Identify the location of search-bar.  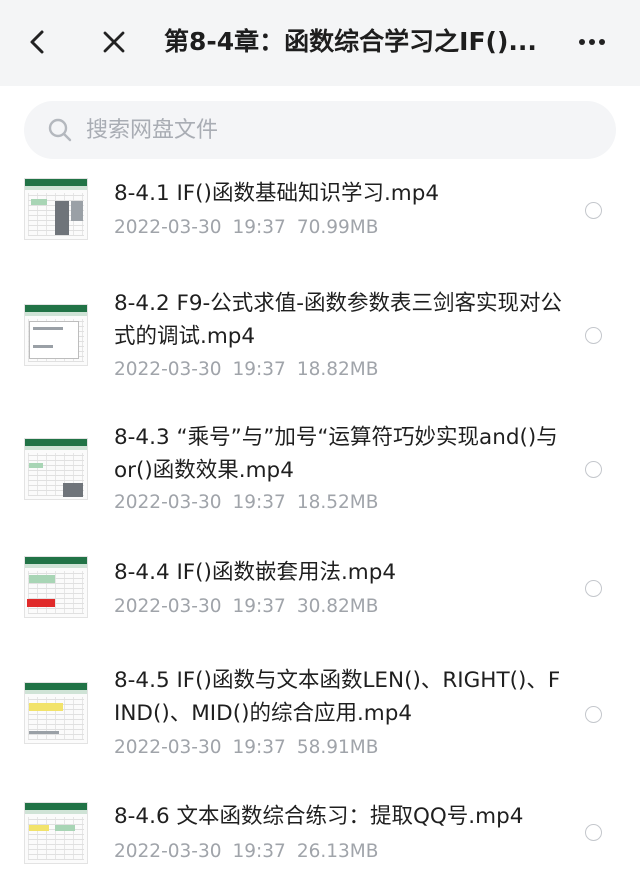
(320, 130).